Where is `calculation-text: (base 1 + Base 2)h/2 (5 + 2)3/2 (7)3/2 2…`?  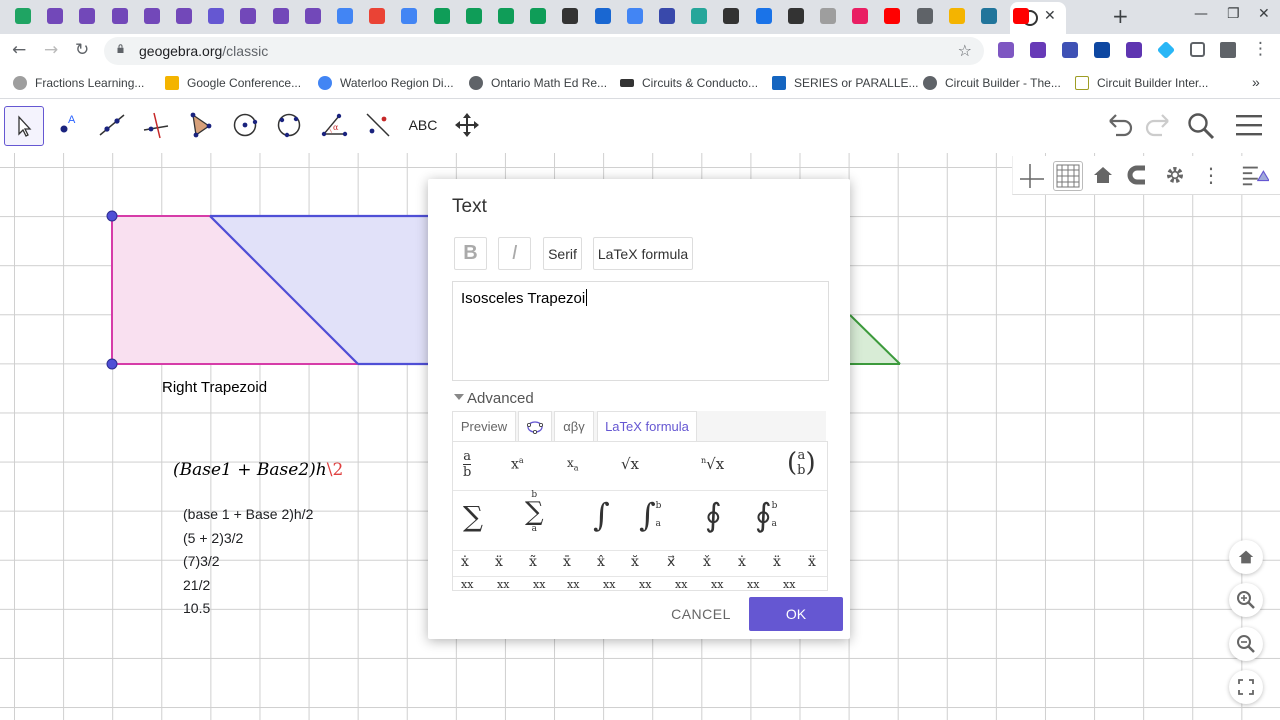 calculation-text: (base 1 + Base 2)h/2 (5 + 2)3/2 (7)3/2 2… is located at coordinates (248, 562).